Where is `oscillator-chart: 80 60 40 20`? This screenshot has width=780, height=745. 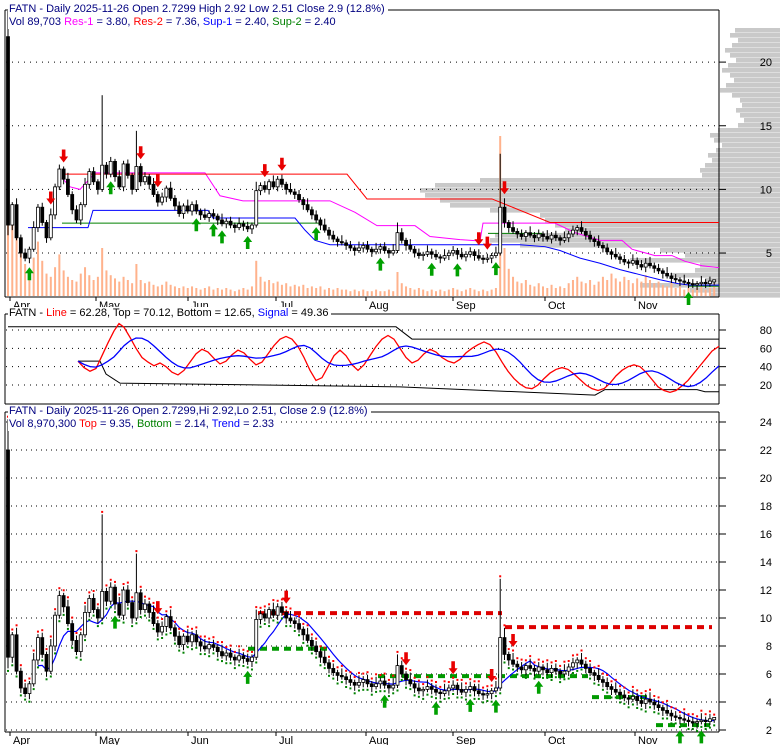
oscillator-chart: 80 60 40 20 is located at coordinates (390, 360).